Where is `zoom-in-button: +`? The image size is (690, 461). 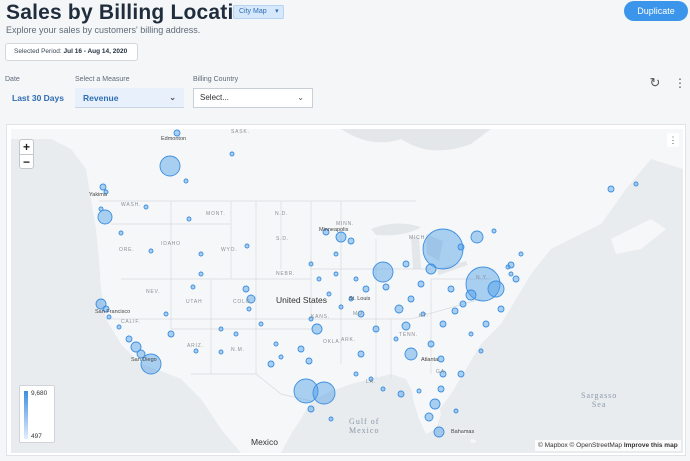
zoom-in-button: + is located at coordinates (26, 147).